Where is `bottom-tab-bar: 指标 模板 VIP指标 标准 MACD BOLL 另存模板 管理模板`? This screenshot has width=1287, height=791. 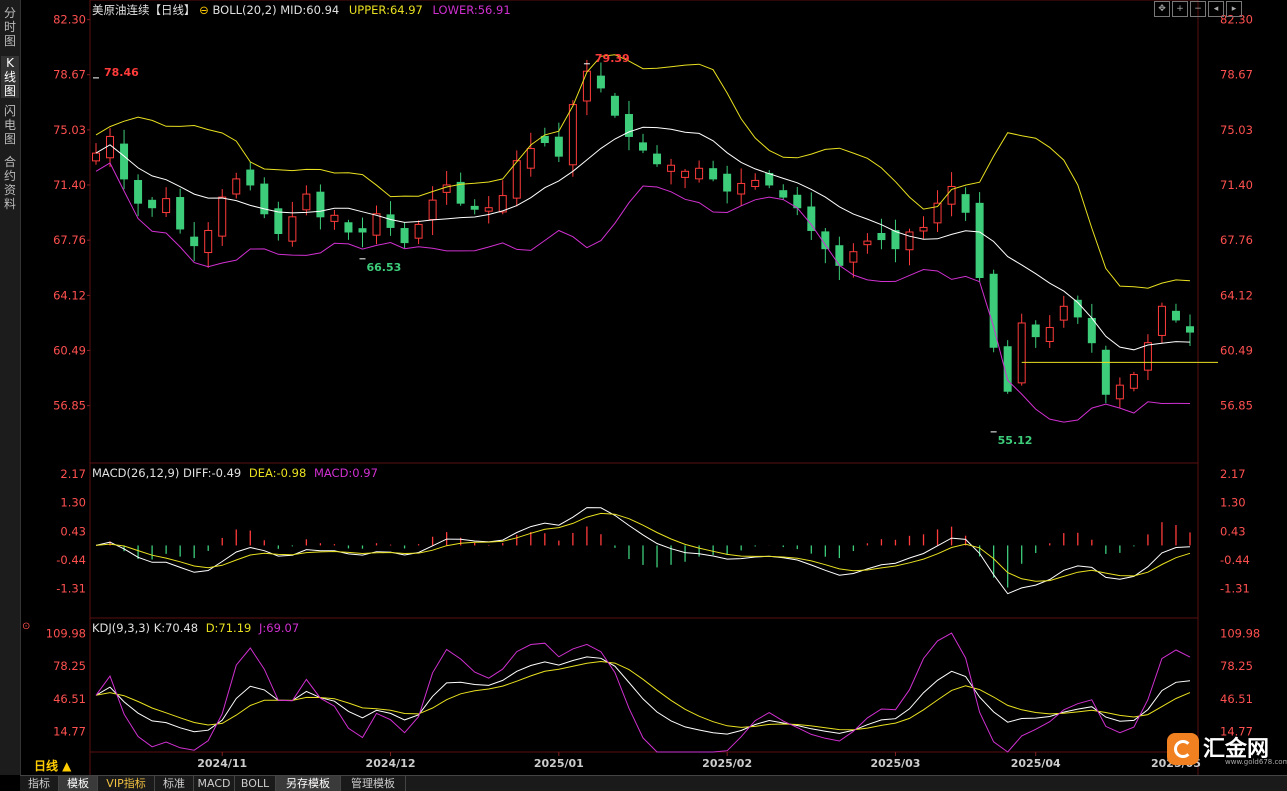 bottom-tab-bar: 指标 模板 VIP指标 标准 MACD BOLL 另存模板 管理模板 is located at coordinates (653, 783).